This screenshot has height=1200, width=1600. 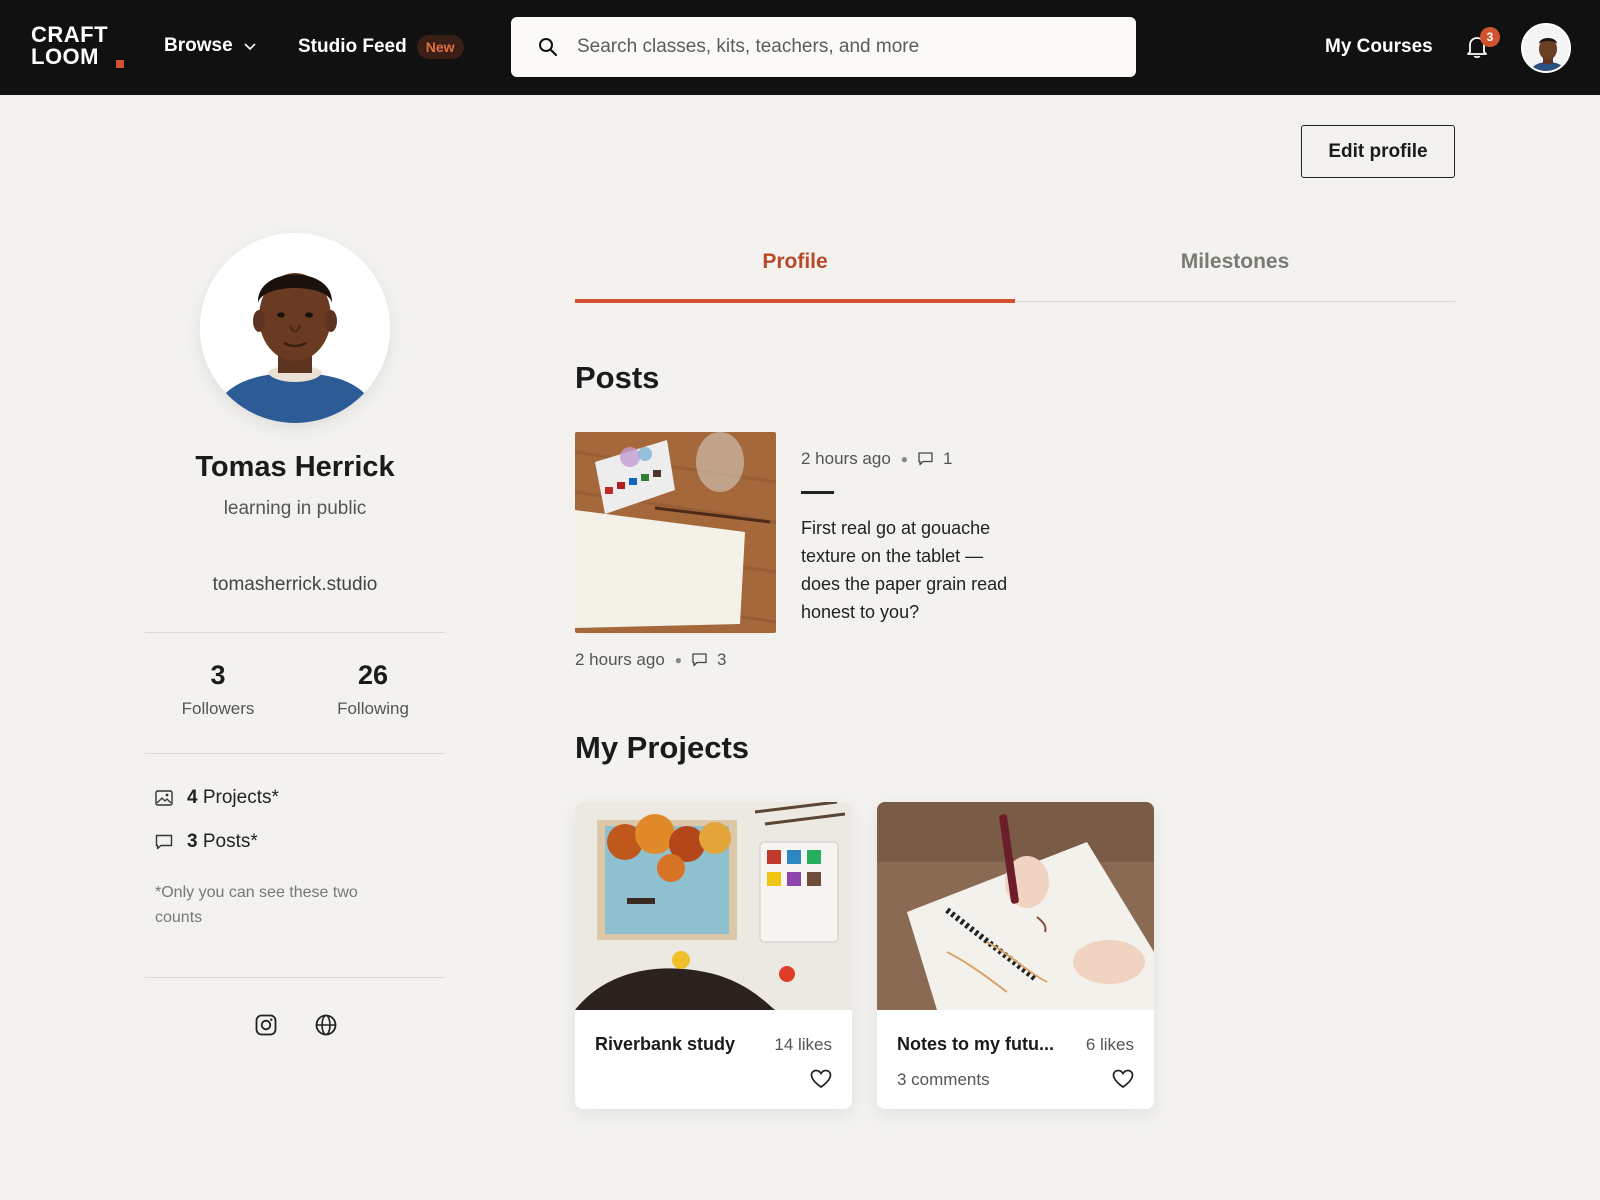 What do you see at coordinates (1235, 270) in the screenshot?
I see `tab-milestones: Milestones` at bounding box center [1235, 270].